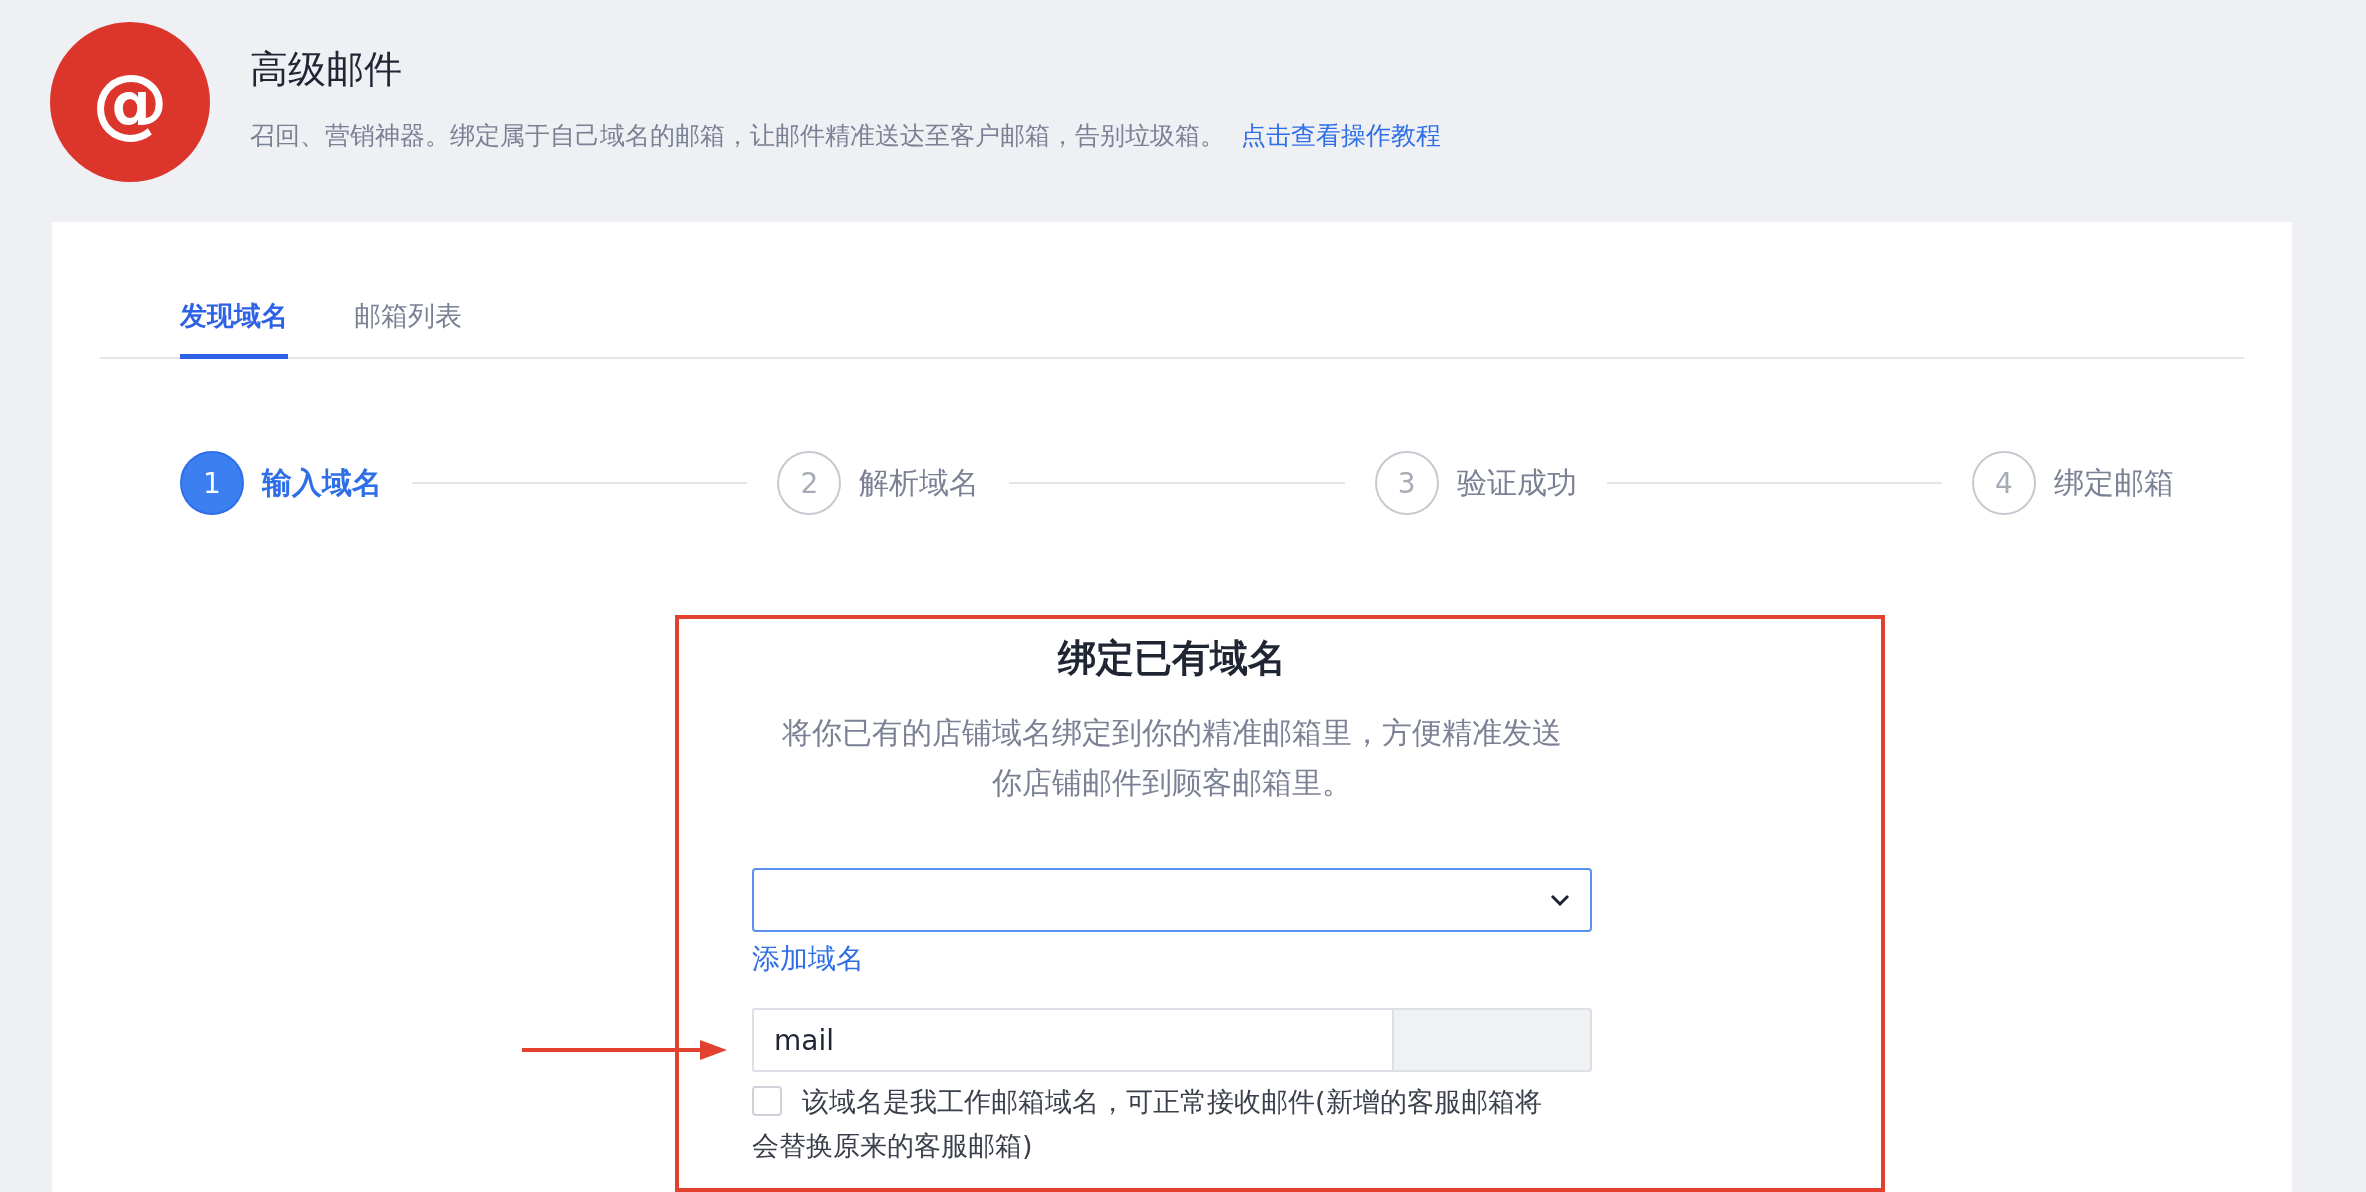 This screenshot has width=2366, height=1192. Describe the element at coordinates (1560, 900) in the screenshot. I see `chevron-down-icon` at that location.